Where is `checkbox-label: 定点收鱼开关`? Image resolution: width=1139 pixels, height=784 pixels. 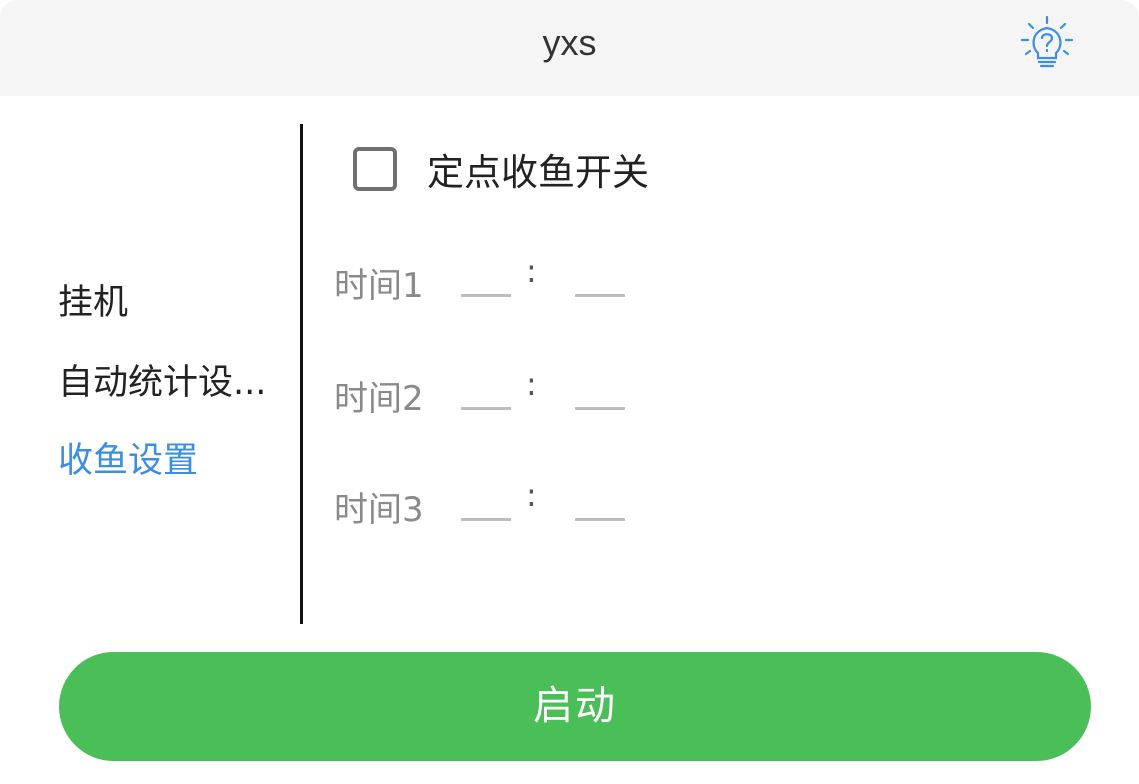
checkbox-label: 定点收鱼开关 is located at coordinates (538, 172).